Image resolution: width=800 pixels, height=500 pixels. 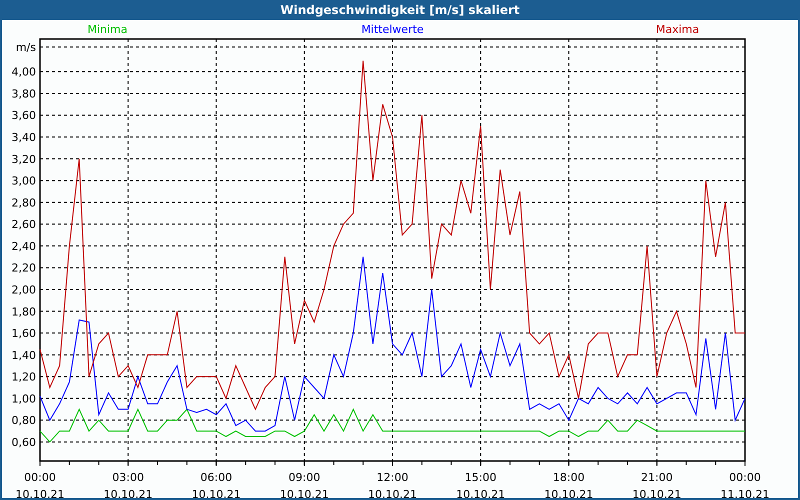 What do you see at coordinates (678, 29) in the screenshot?
I see `legend-label: Maxima` at bounding box center [678, 29].